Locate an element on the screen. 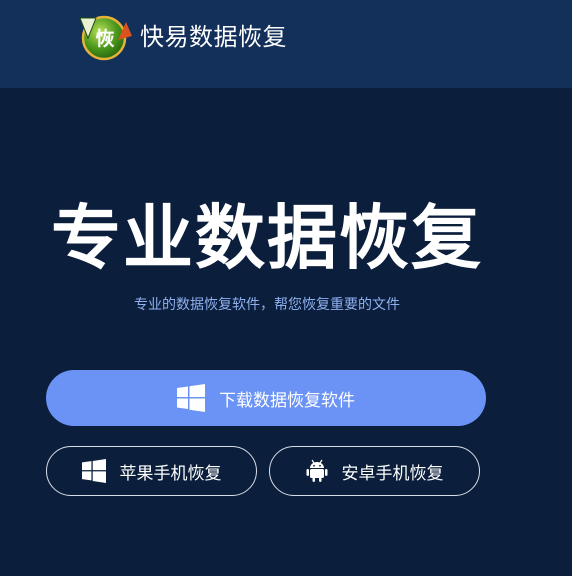 Image resolution: width=572 pixels, height=576 pixels. android-phone-recovery-button: 安卓手机恢复 is located at coordinates (374, 471).